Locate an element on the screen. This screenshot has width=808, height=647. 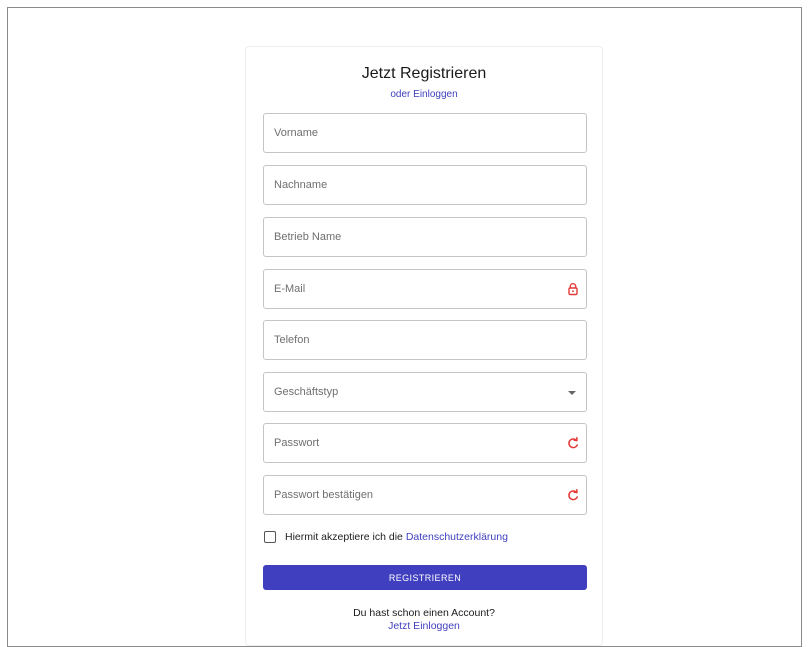
first-name-placeholder: Vorname is located at coordinates (296, 133).